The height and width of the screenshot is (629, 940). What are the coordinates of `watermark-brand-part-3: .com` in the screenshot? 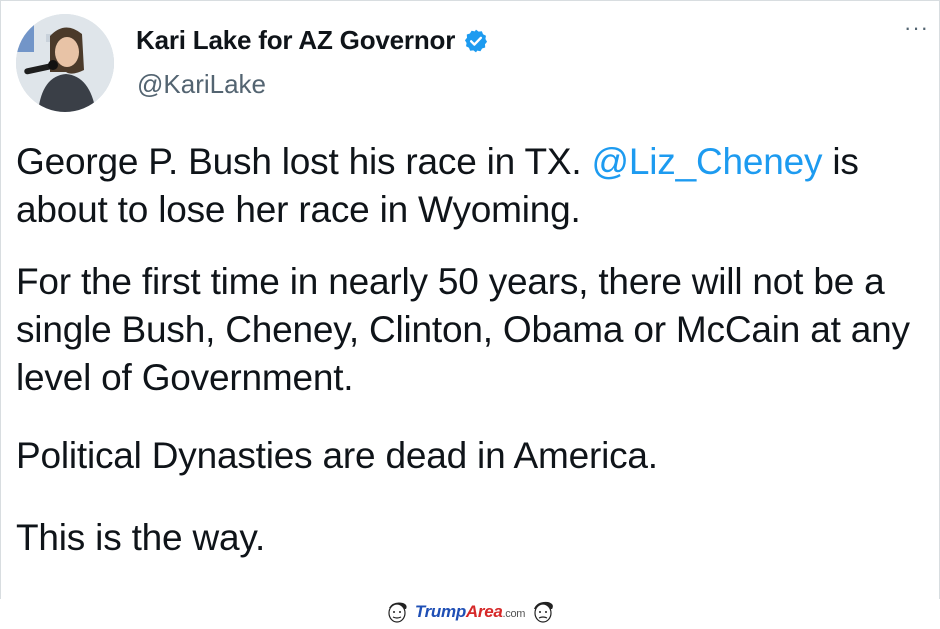 It's located at (514, 613).